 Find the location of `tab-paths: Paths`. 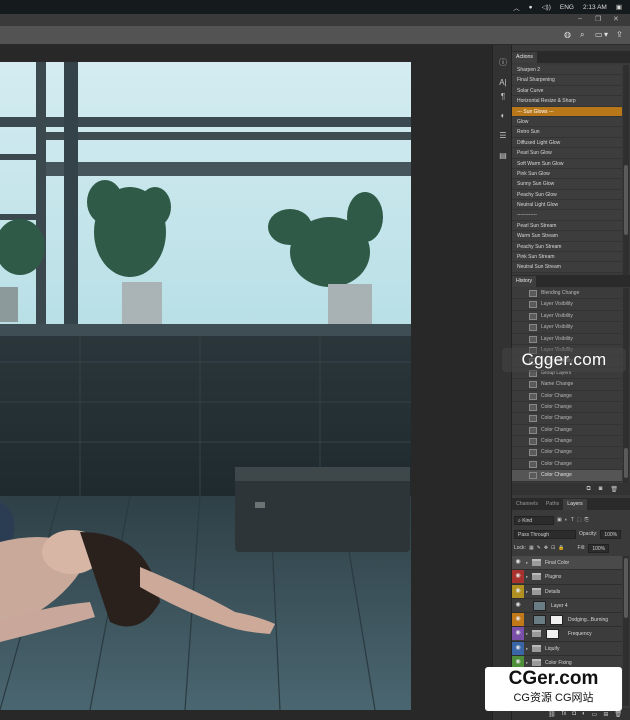

tab-paths: Paths is located at coordinates (552, 504).